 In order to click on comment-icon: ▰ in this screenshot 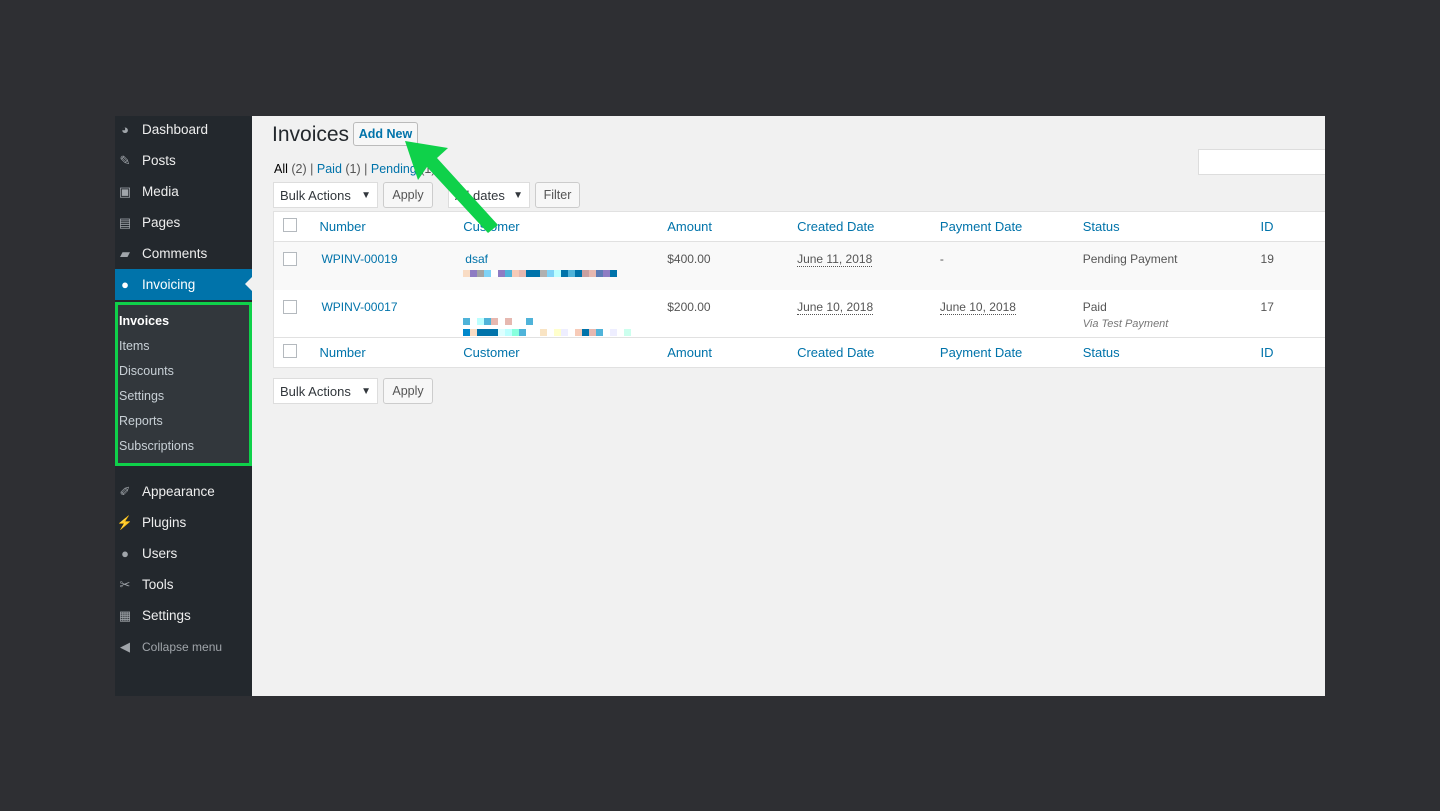, I will do `click(125, 253)`.